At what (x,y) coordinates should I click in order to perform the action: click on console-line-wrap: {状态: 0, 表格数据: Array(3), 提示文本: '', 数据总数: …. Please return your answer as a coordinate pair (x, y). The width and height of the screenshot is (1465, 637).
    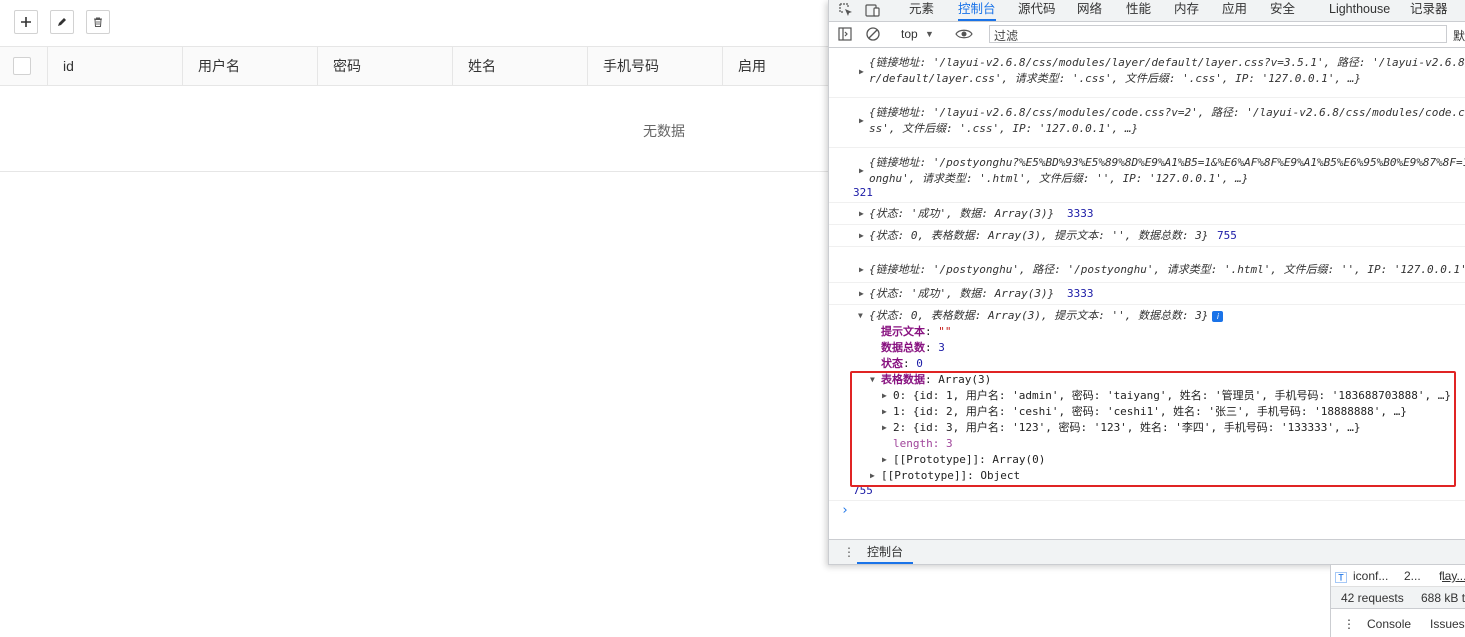
    Looking at the image, I should click on (1046, 316).